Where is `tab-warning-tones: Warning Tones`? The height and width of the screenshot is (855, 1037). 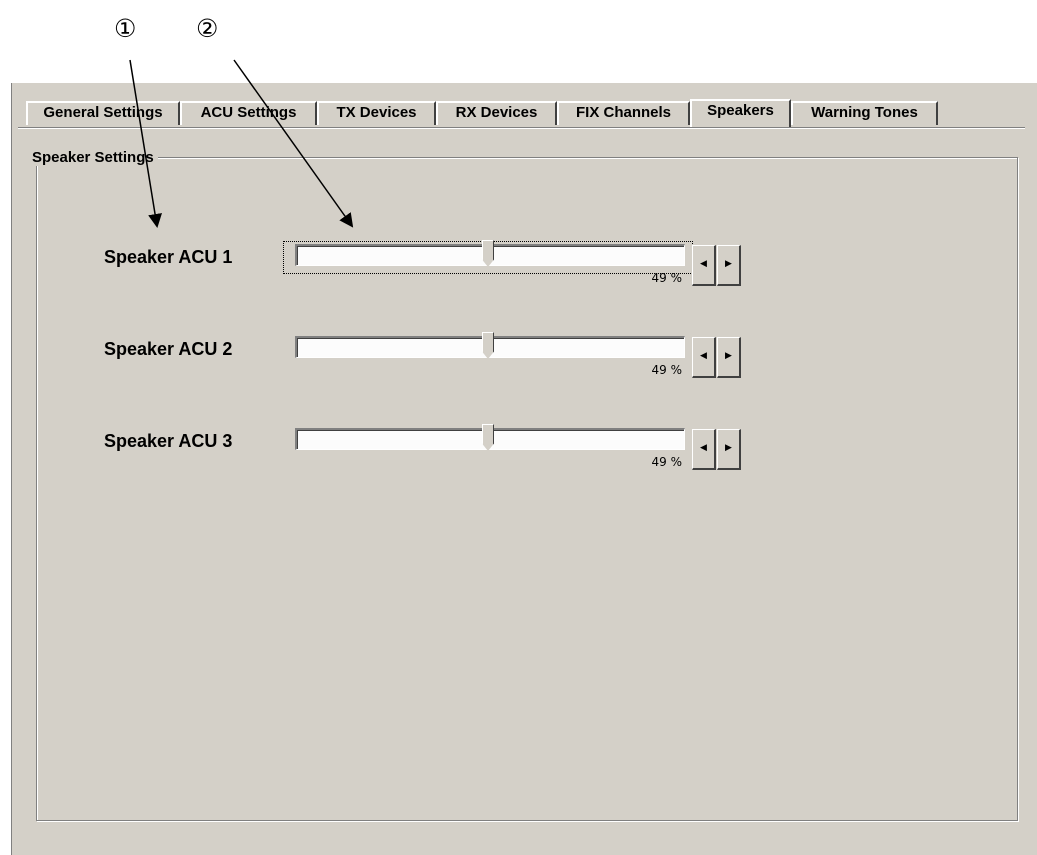 tab-warning-tones: Warning Tones is located at coordinates (864, 113).